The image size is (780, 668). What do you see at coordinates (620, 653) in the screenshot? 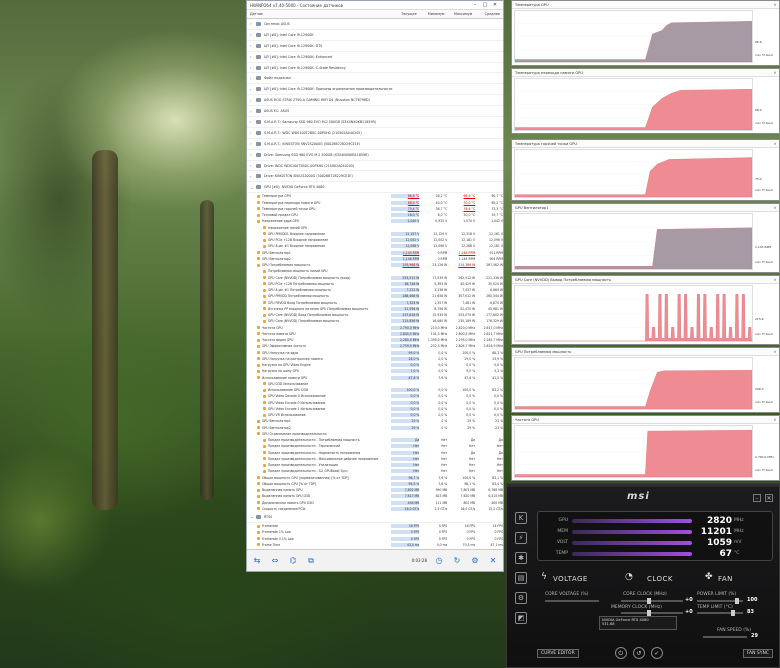
I see `power-icon: ⏻` at bounding box center [620, 653].